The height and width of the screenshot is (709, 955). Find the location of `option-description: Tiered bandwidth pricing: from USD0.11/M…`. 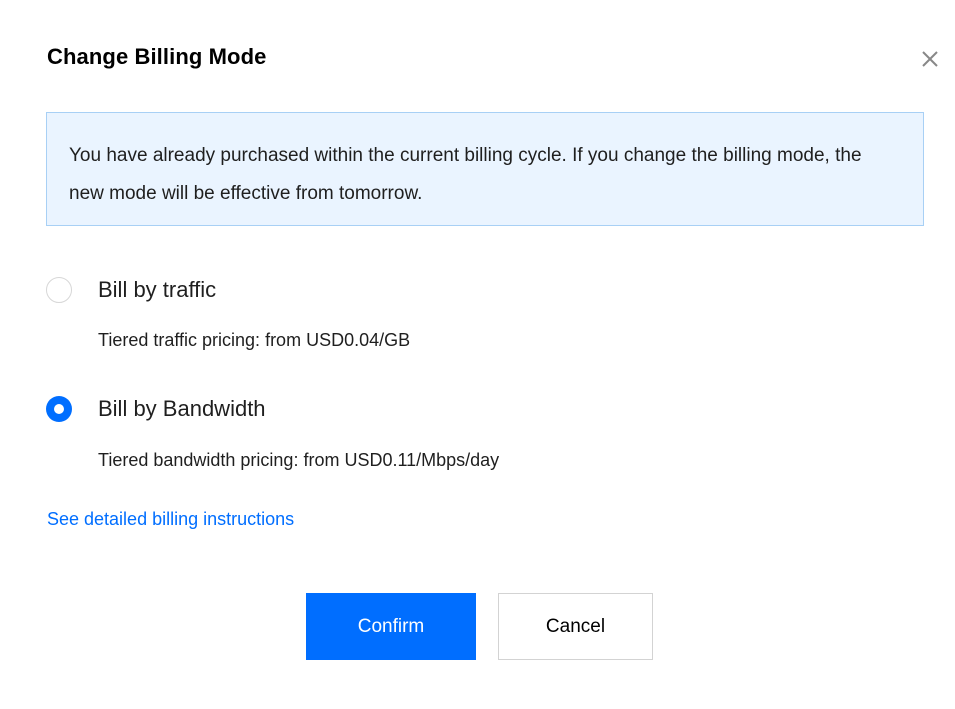

option-description: Tiered bandwidth pricing: from USD0.11/M… is located at coordinates (299, 460).